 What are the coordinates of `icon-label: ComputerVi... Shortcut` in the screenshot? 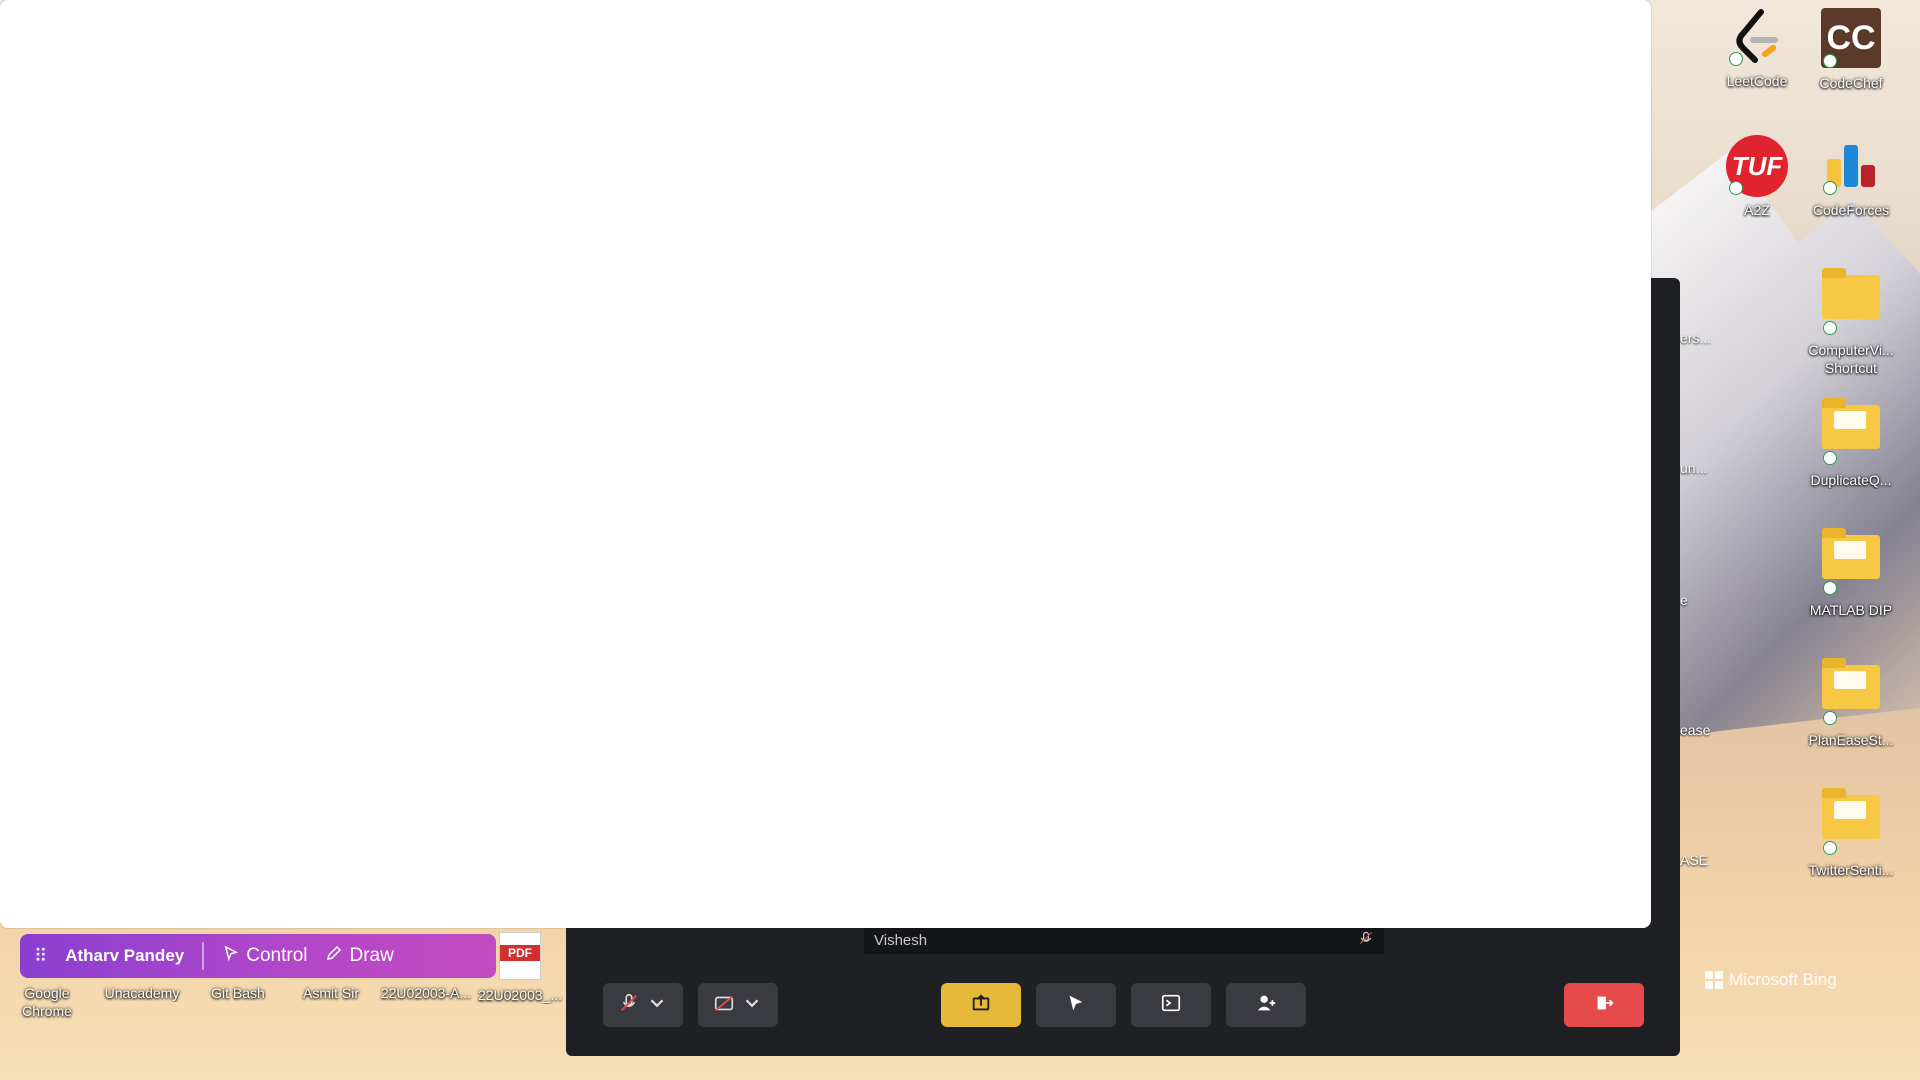 It's located at (1851, 359).